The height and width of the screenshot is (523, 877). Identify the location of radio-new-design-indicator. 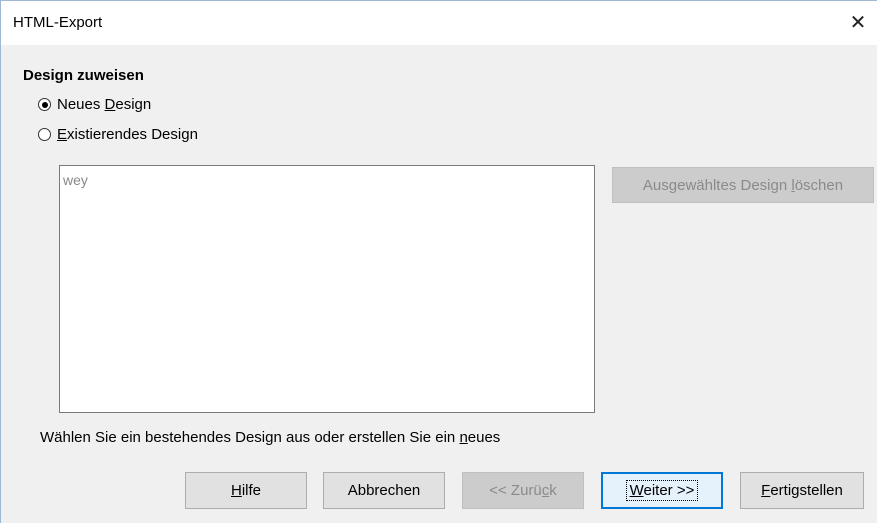
(44, 104).